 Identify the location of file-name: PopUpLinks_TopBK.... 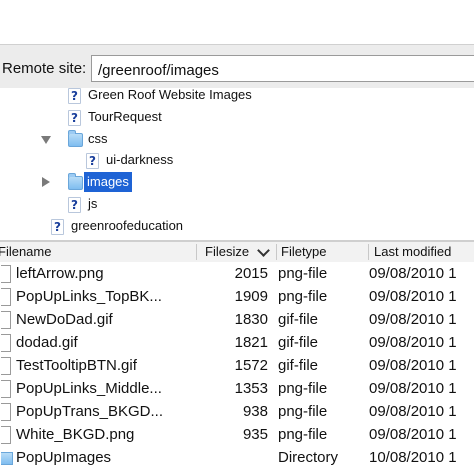
(89, 296).